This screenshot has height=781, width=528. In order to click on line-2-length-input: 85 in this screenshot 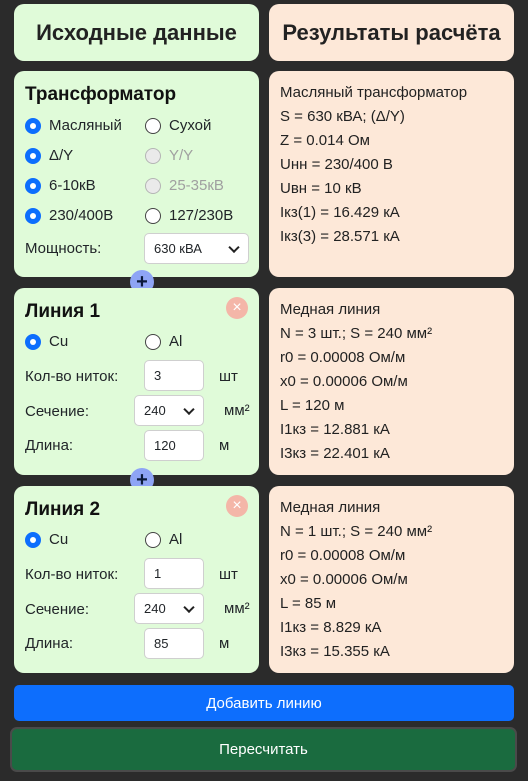, I will do `click(174, 643)`.